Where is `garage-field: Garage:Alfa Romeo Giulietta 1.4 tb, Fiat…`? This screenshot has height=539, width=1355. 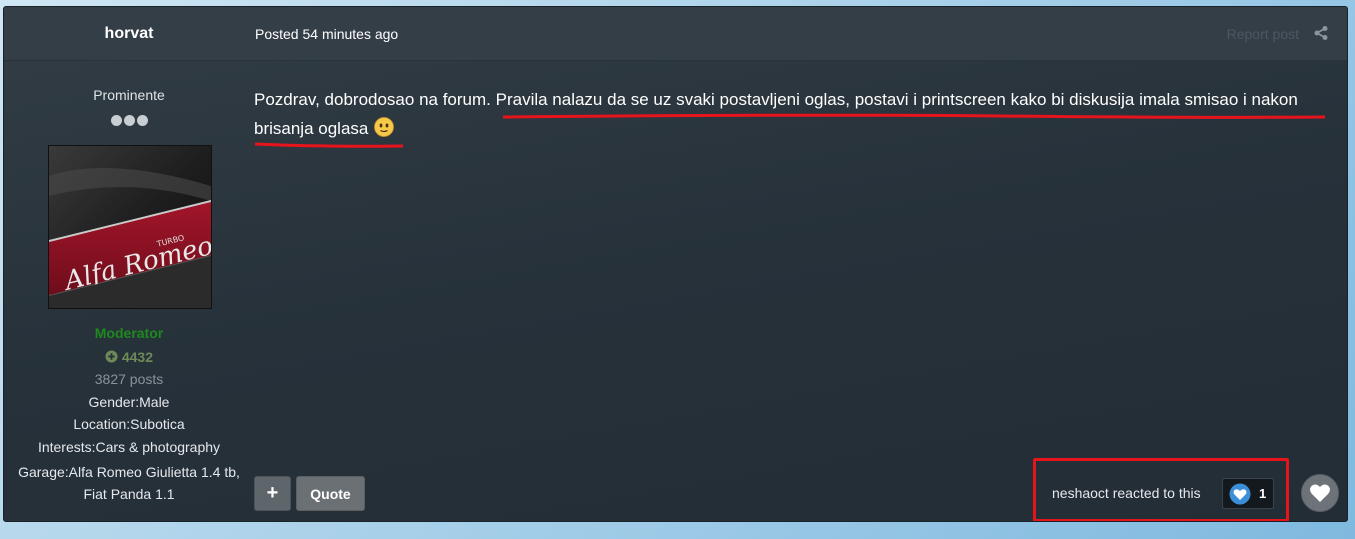
garage-field: Garage:Alfa Romeo Giulietta 1.4 tb, Fiat… is located at coordinates (129, 483).